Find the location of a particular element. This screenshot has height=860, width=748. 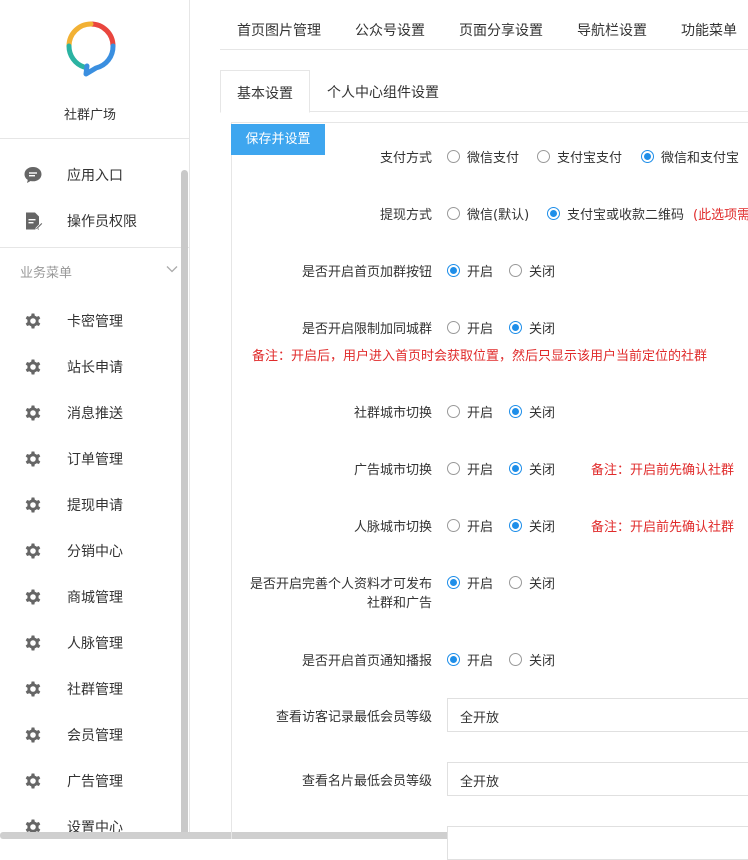

radio-label: 微信支付 is located at coordinates (493, 158).